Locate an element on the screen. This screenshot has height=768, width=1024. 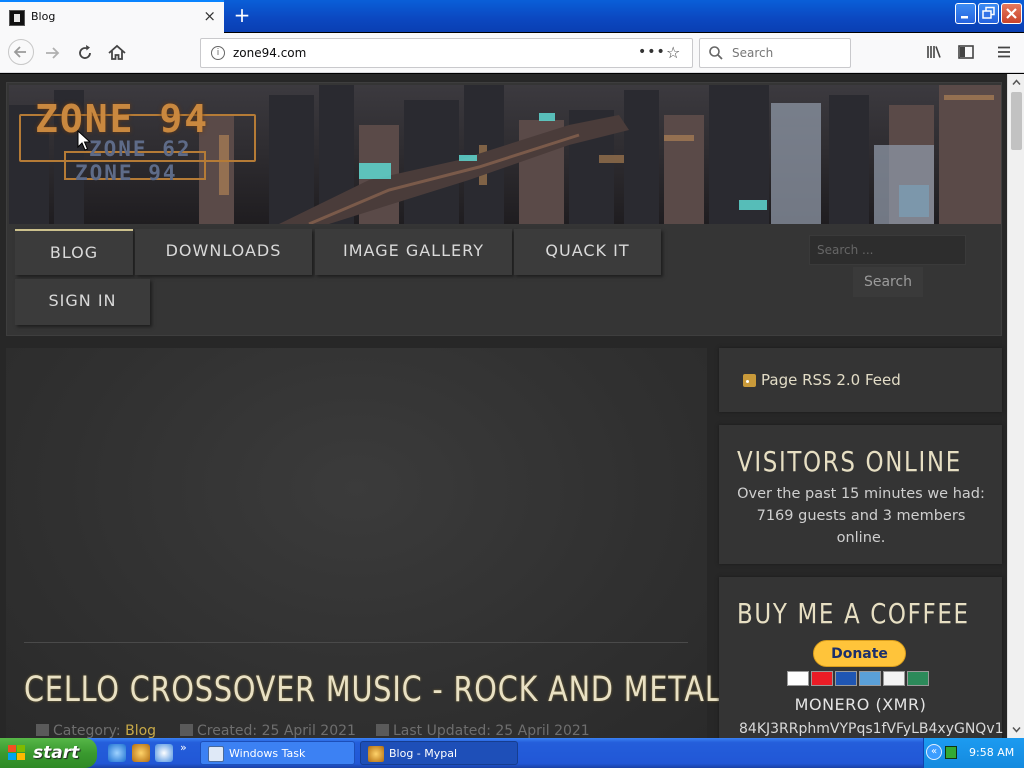
windows-logo-icon is located at coordinates (16, 752).